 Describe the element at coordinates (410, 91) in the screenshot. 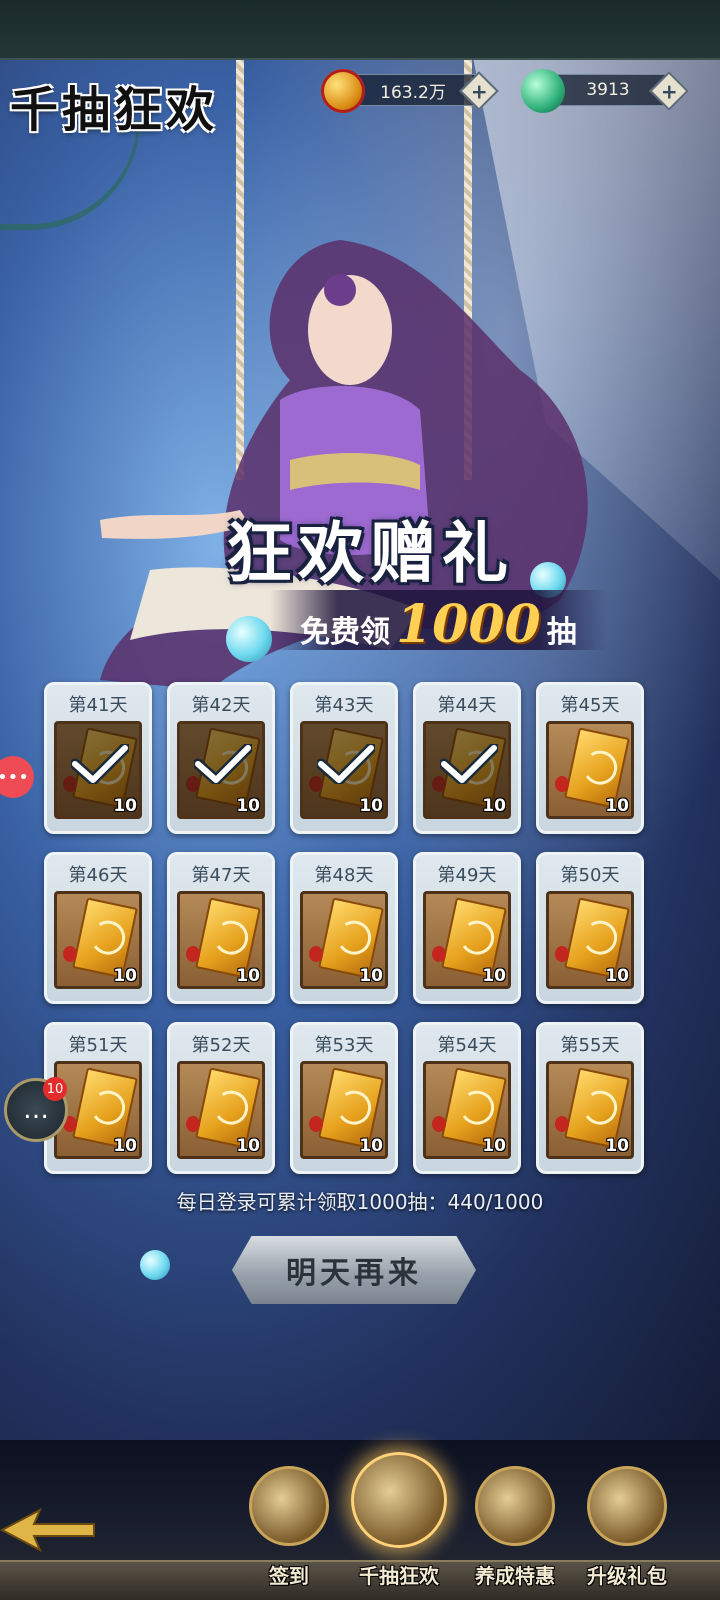

I see `gold-currency: 163.2万 +` at that location.